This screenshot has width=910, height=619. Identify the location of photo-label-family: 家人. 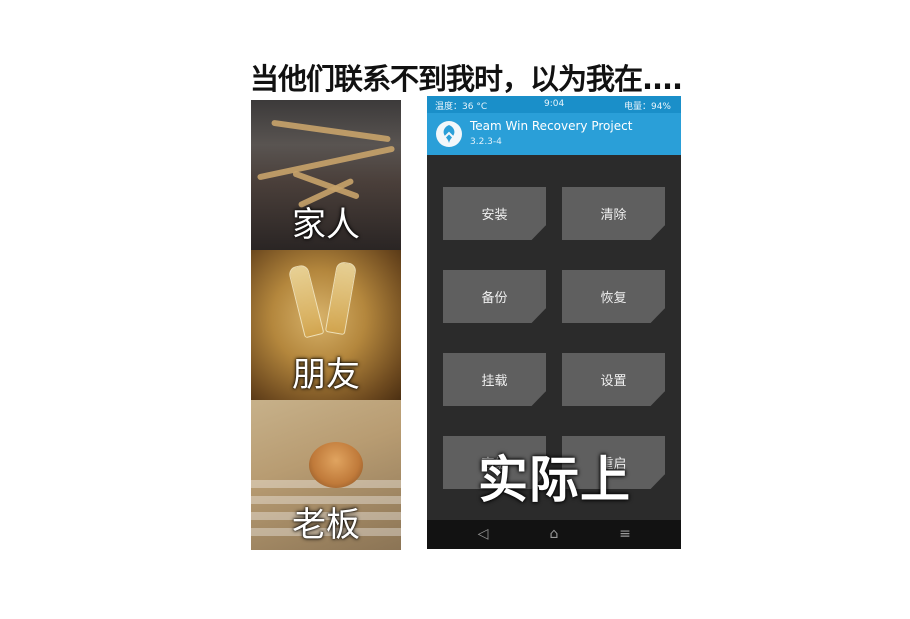
(326, 225).